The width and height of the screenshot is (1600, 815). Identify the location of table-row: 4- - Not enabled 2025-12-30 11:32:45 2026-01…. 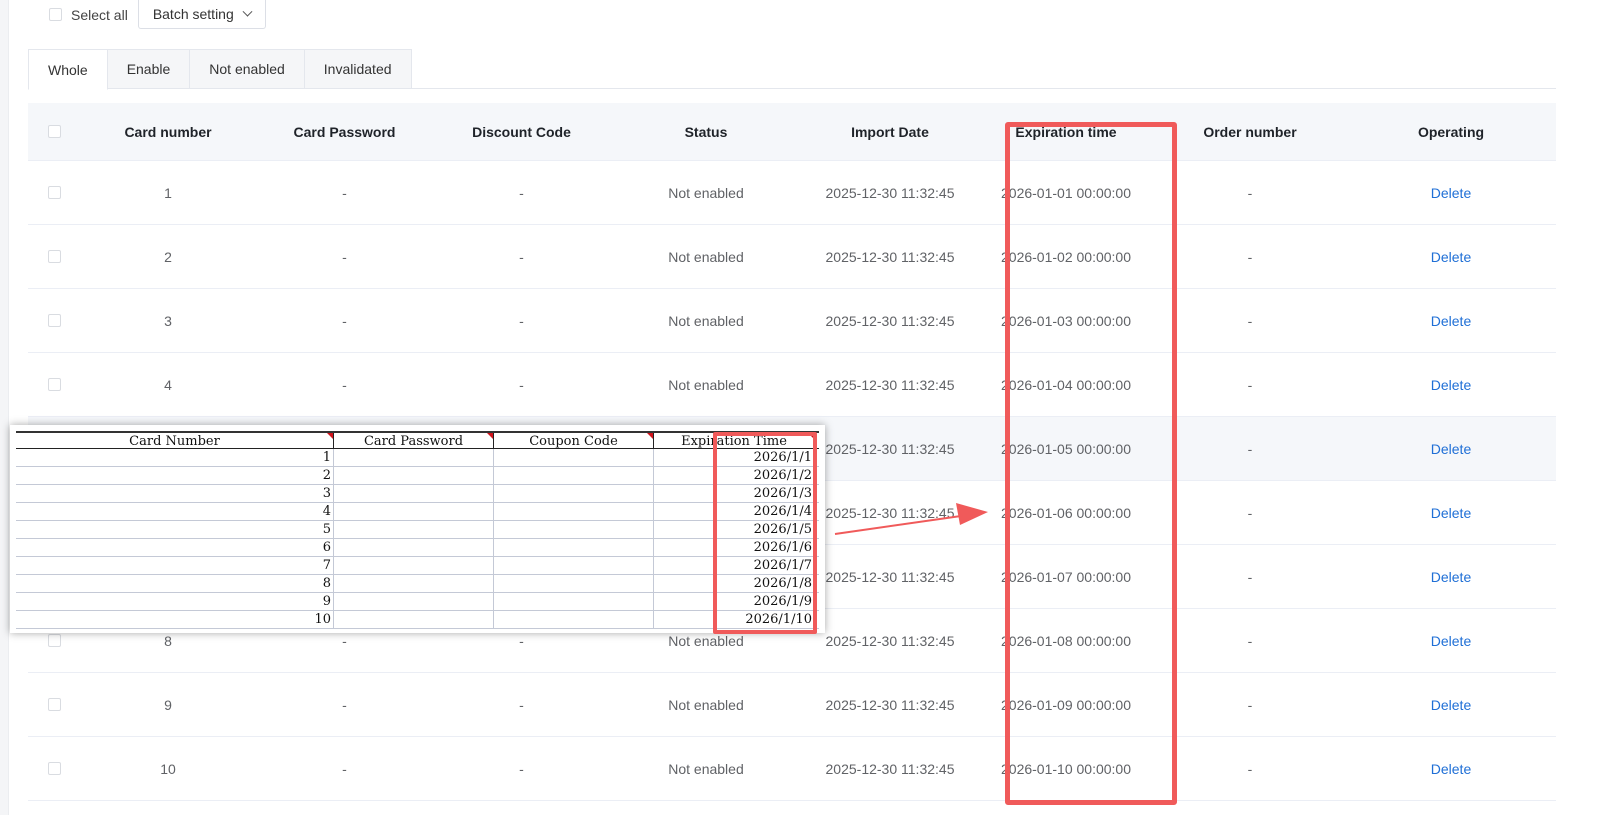
(792, 385).